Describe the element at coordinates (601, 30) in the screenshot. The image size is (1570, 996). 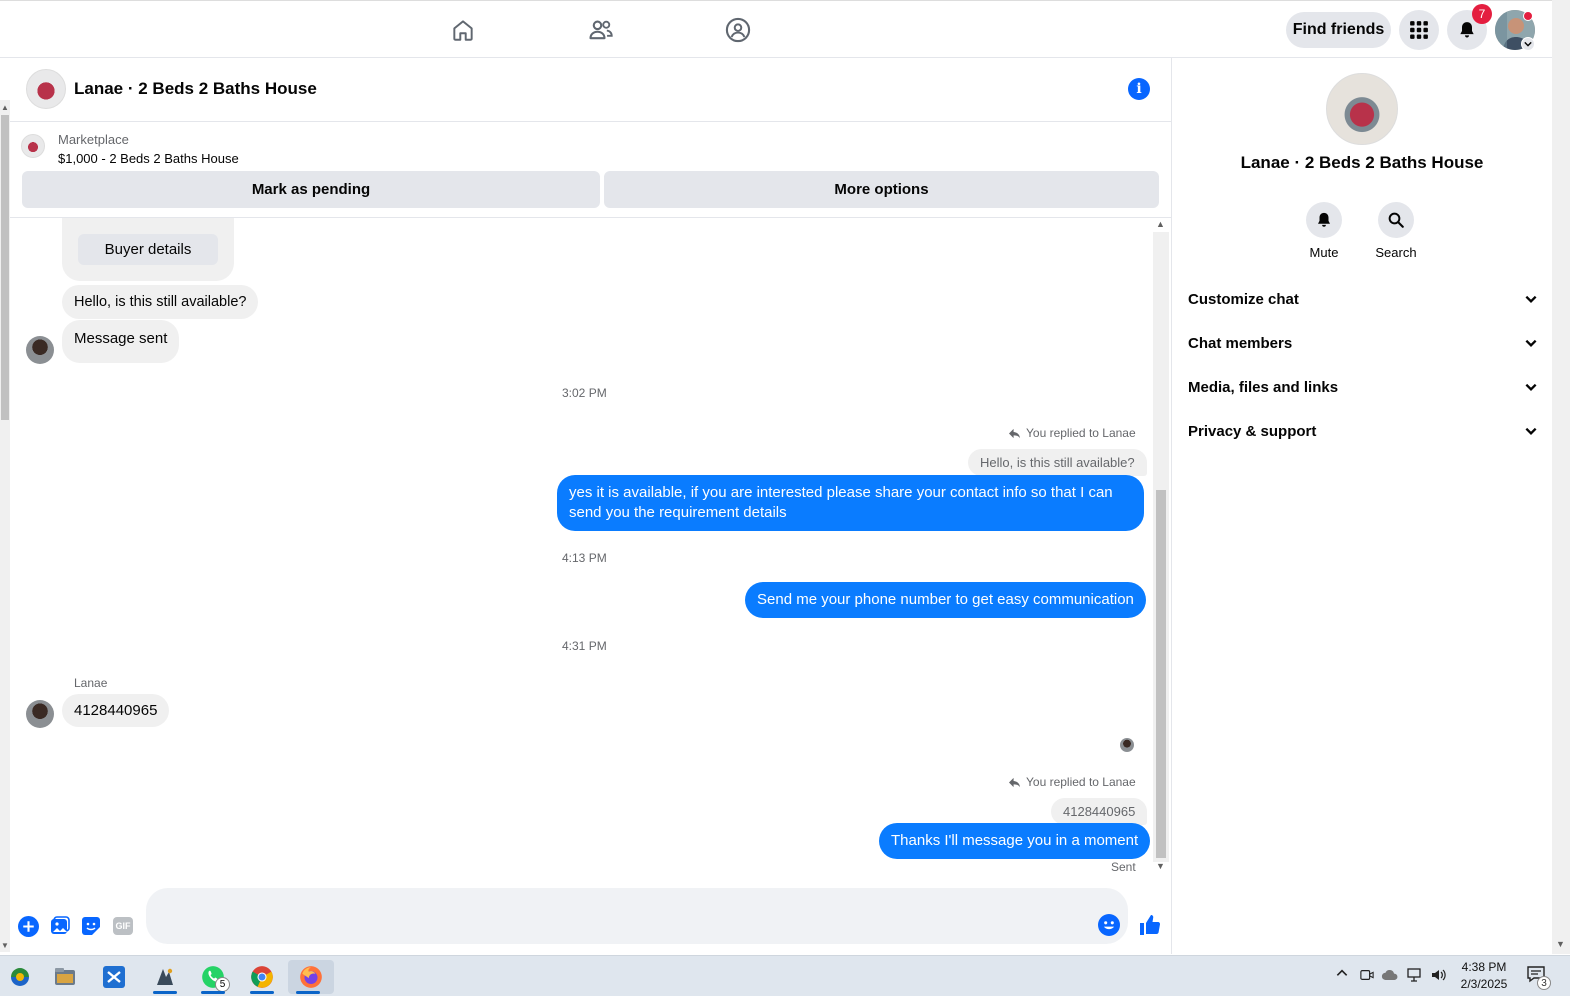
I see `friends-icon` at that location.